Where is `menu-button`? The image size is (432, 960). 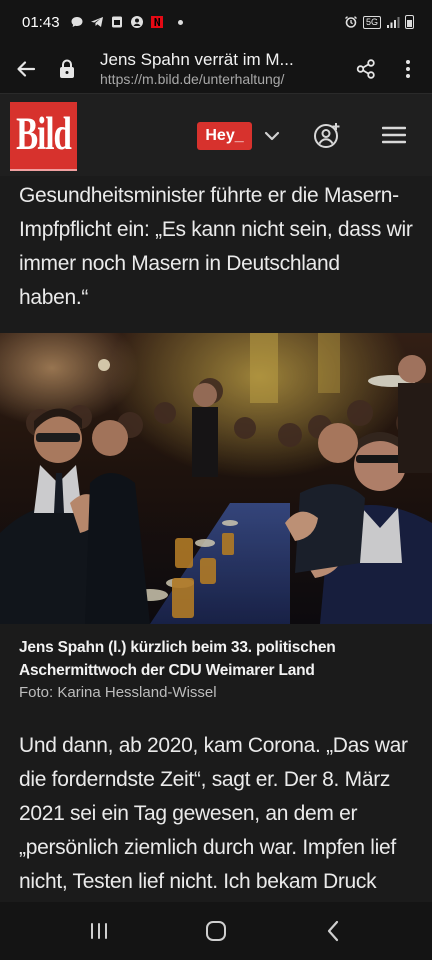 menu-button is located at coordinates (394, 135).